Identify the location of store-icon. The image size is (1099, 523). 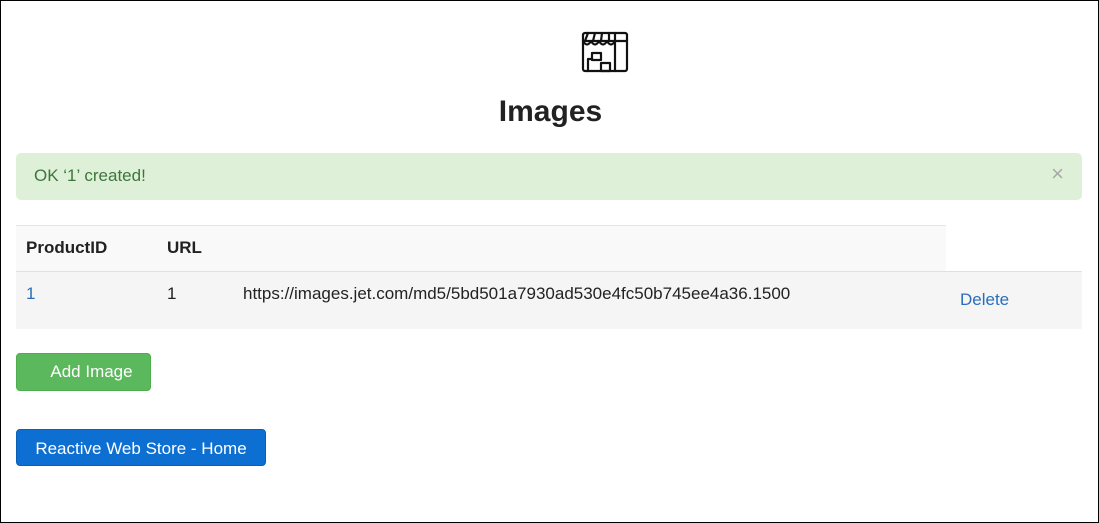
(605, 52).